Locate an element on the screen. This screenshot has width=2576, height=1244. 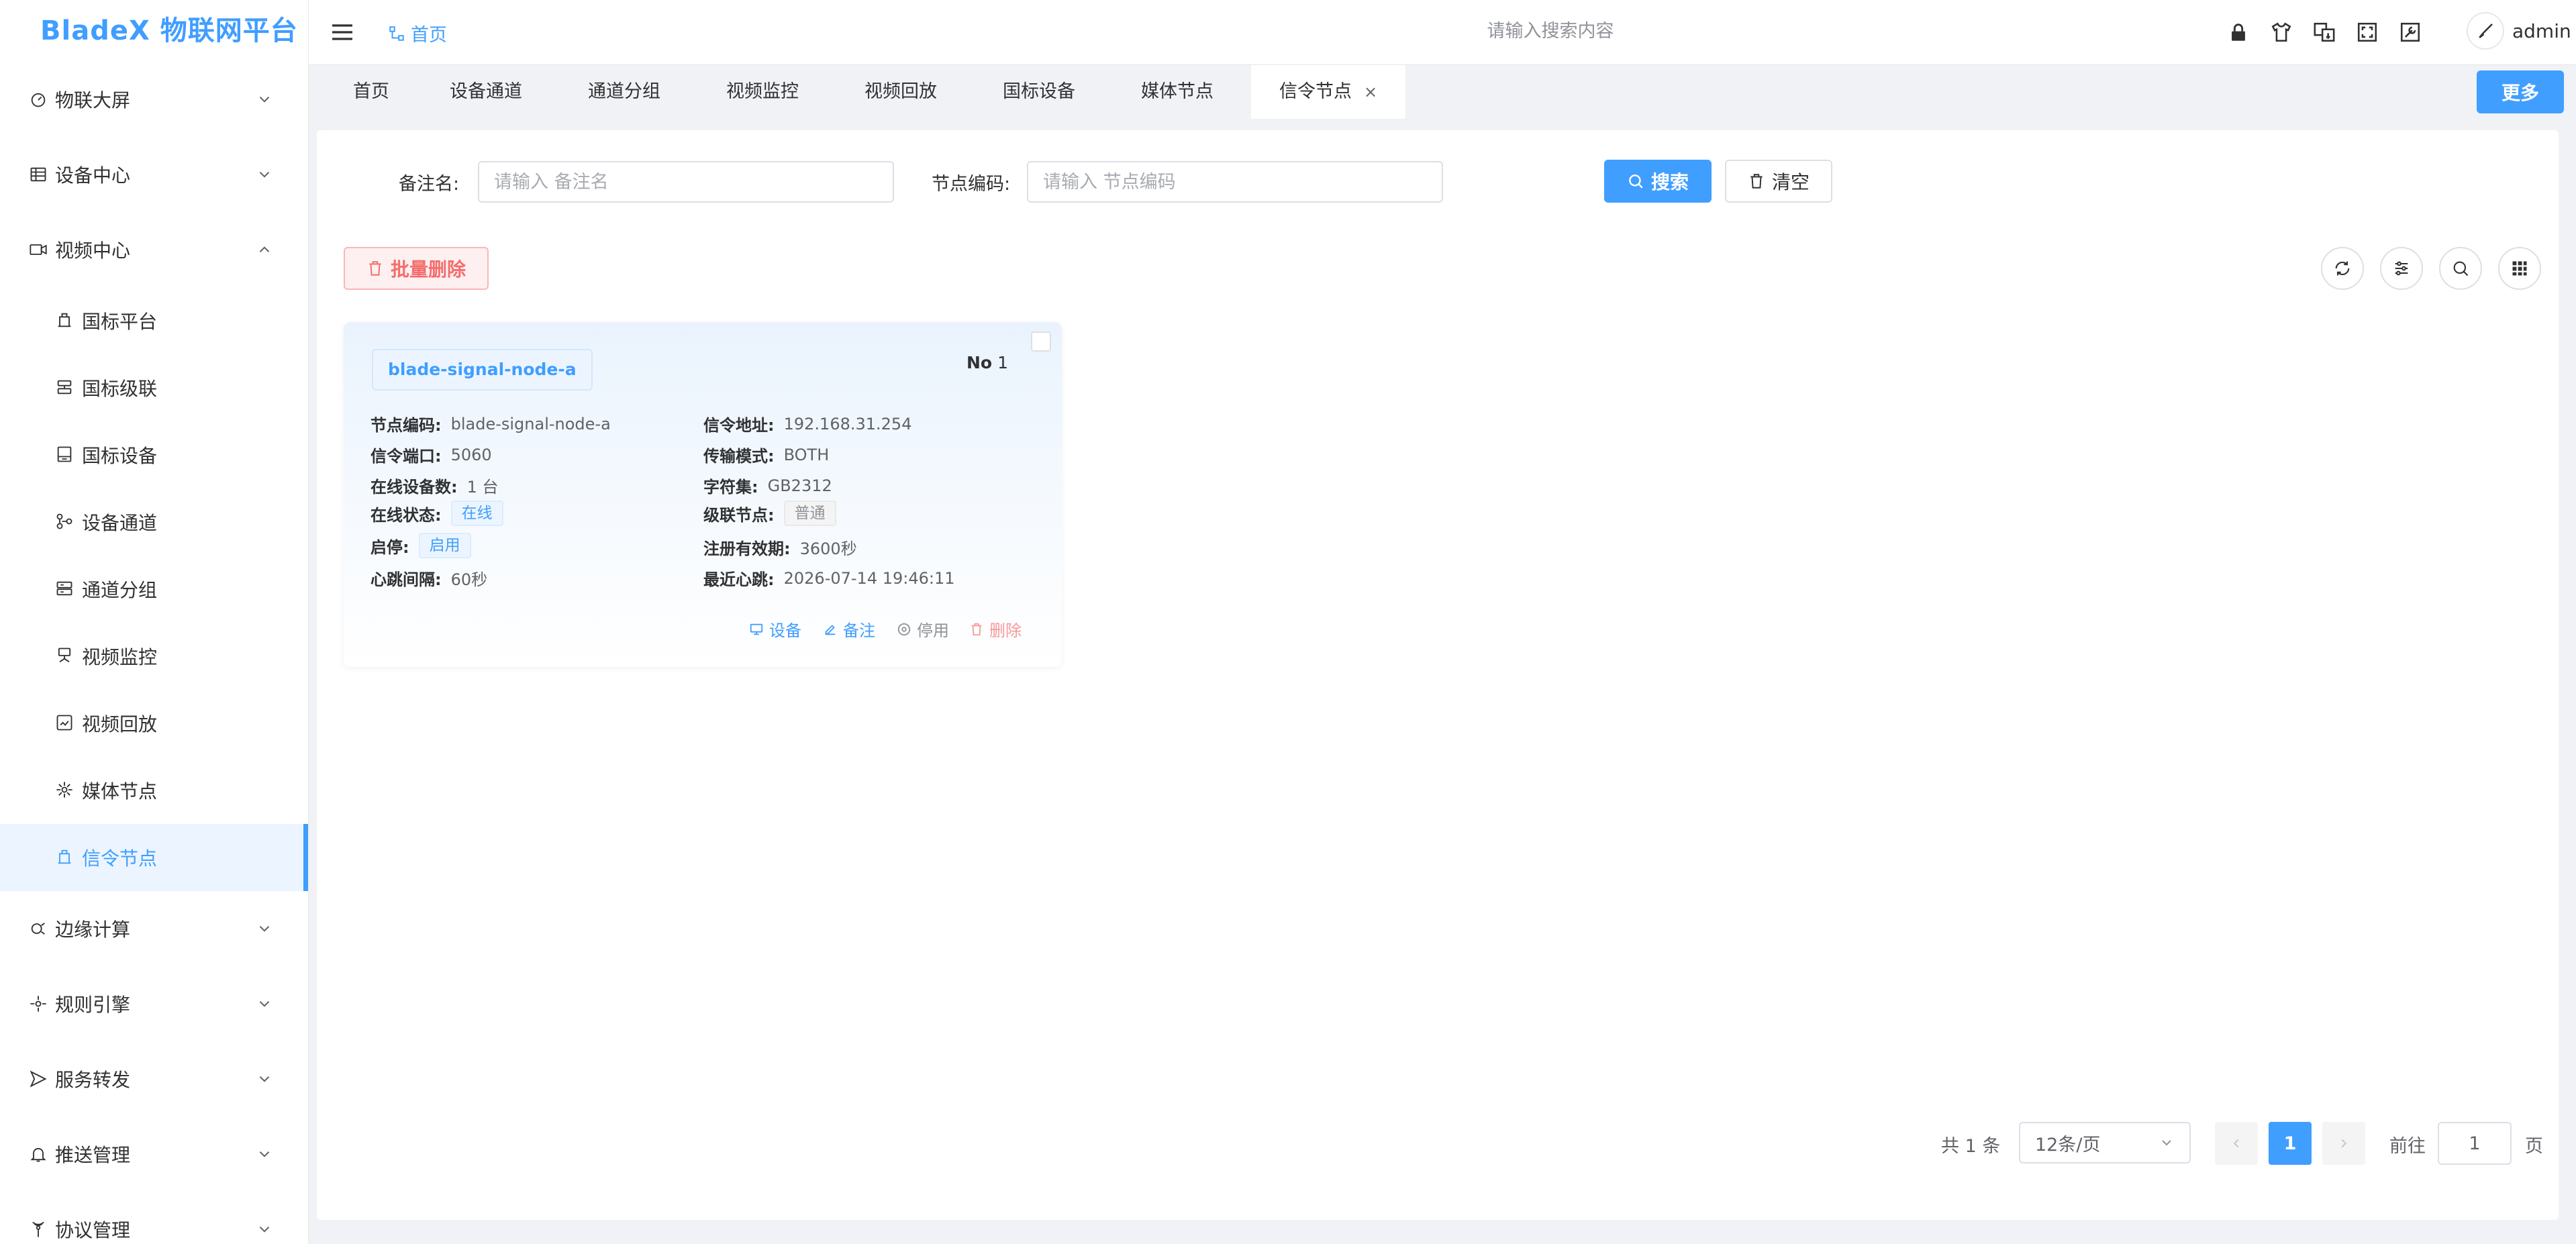
sidebar-item-rule-engine: 规则引擎 is located at coordinates (154, 1003).